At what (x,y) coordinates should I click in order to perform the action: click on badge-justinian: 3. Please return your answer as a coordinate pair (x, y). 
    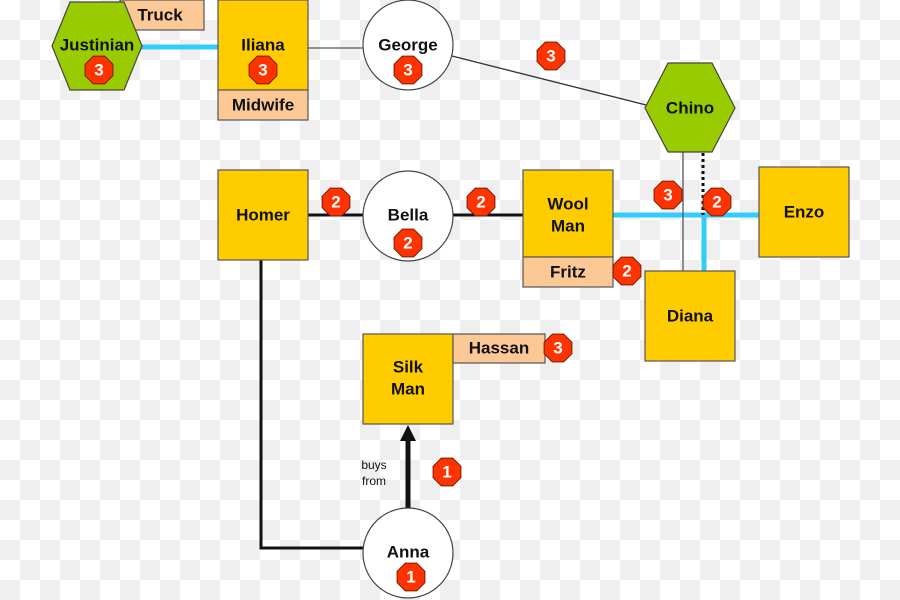
    Looking at the image, I should click on (99, 70).